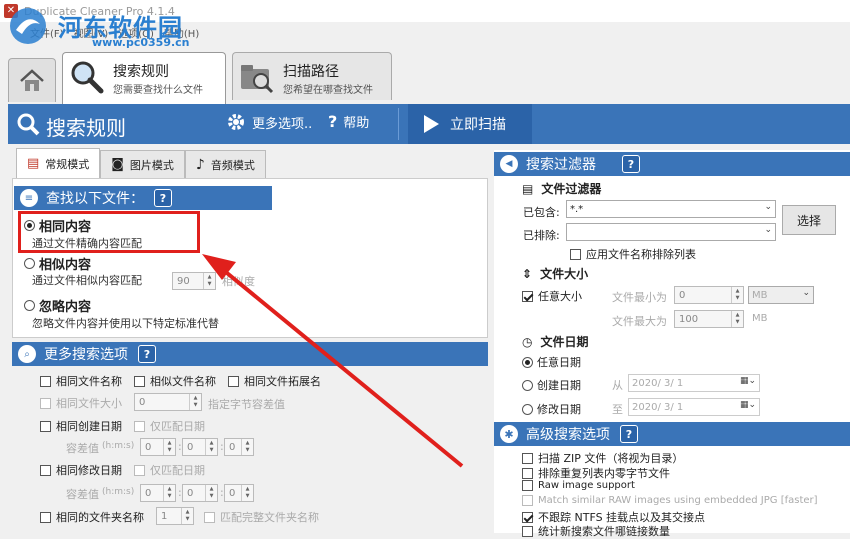 This screenshot has height=539, width=850. Describe the element at coordinates (158, 447) in the screenshot. I see `created-h-stepper: 0 ▲ ▼` at that location.